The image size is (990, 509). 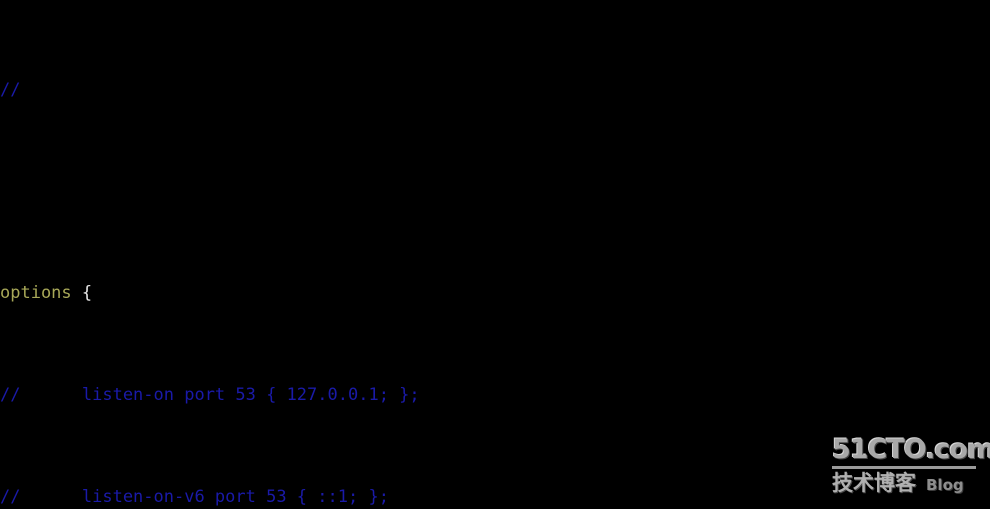 What do you see at coordinates (874, 483) in the screenshot?
I see `watermark-chinese-label: 技术博客` at bounding box center [874, 483].